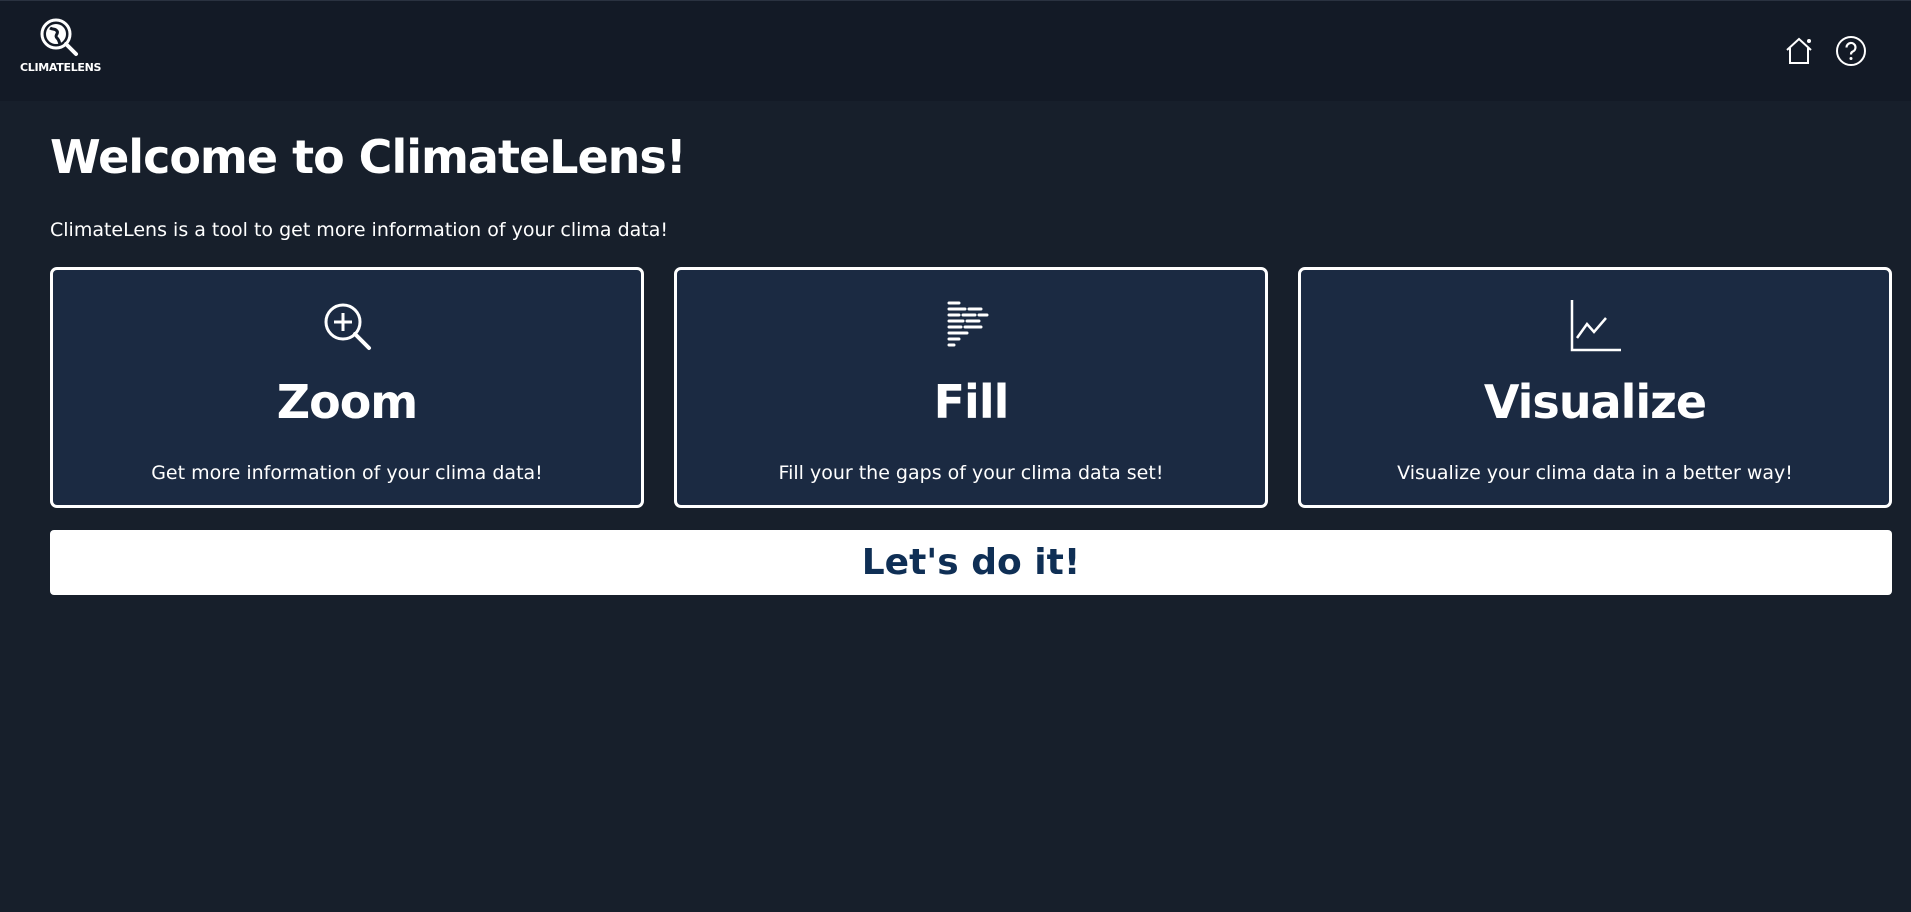 This screenshot has height=912, width=1911. I want to click on globe-magnifier-icon, so click(59, 37).